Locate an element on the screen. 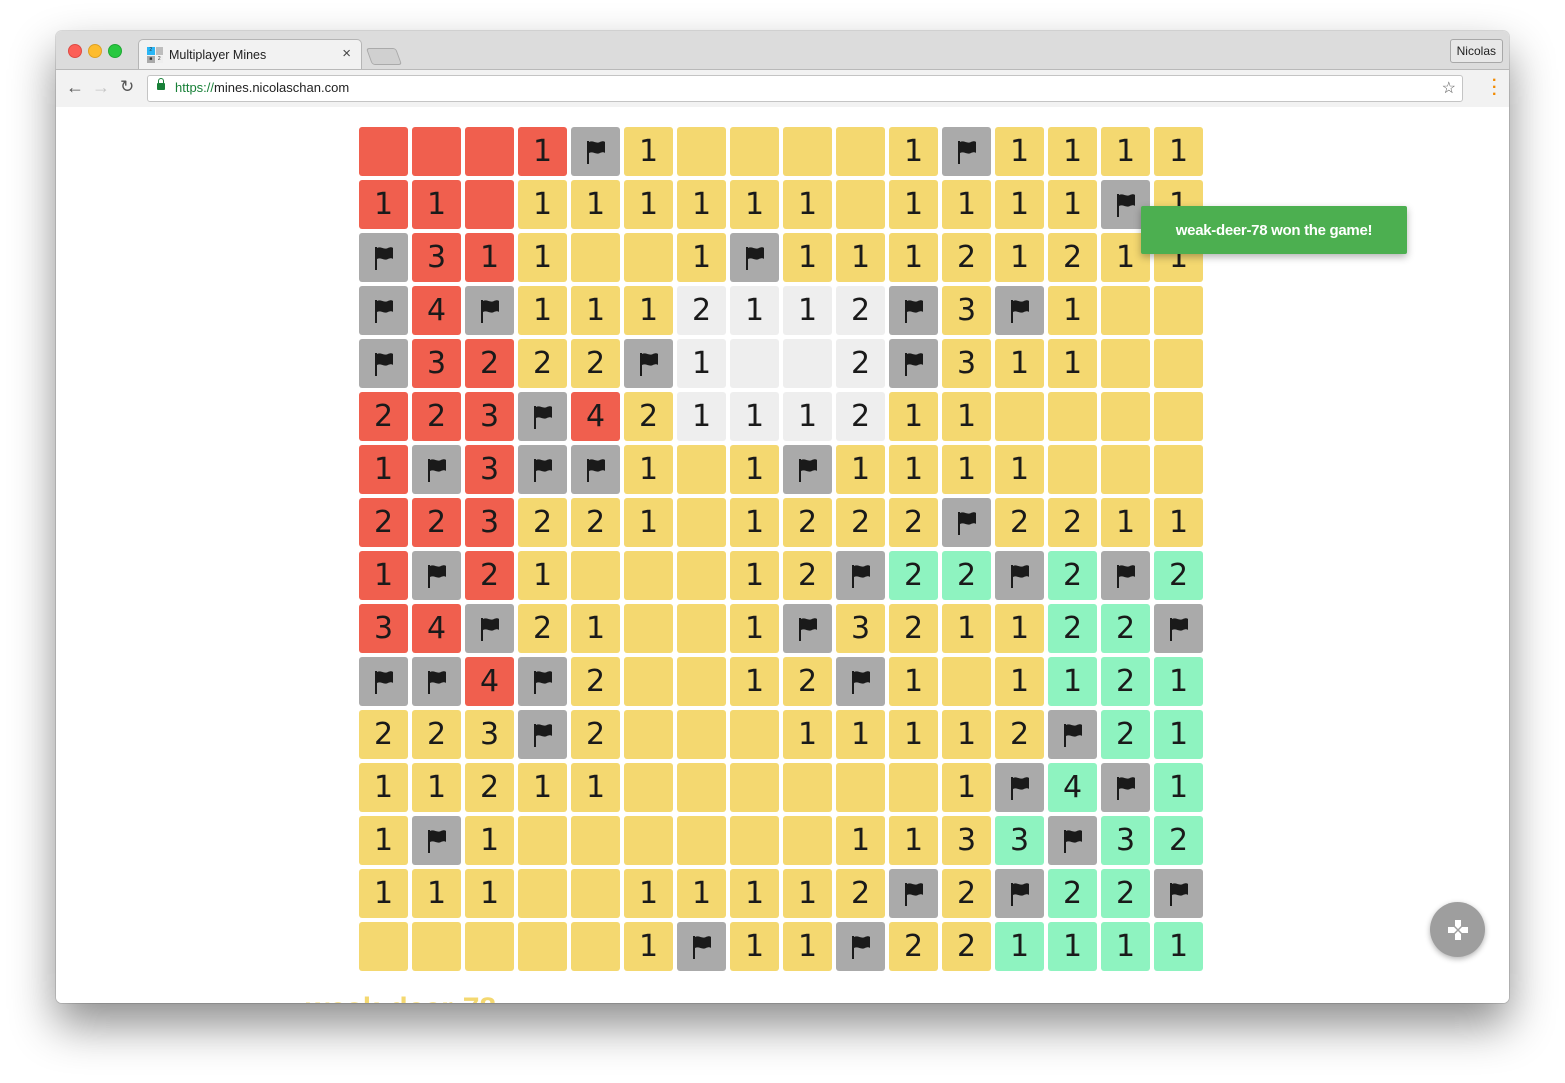 This screenshot has height=1083, width=1565. url-text: https://mines.nicolaschan.com is located at coordinates (262, 87).